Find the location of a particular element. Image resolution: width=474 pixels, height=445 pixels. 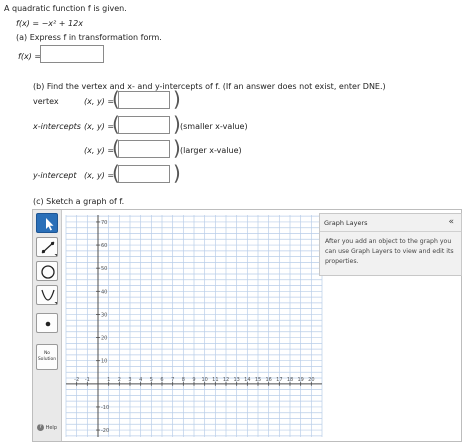

x-tick-label: 3 is located at coordinates (129, 380).